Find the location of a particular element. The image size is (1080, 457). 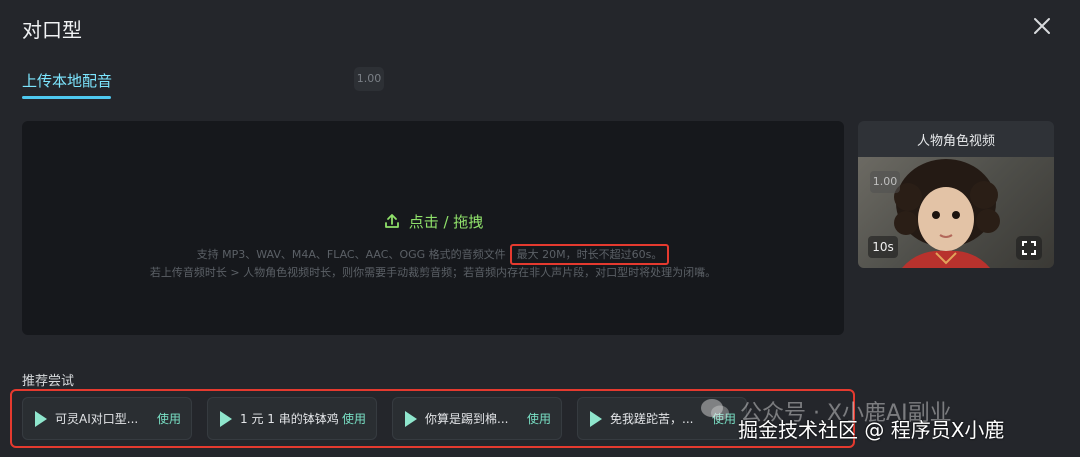

video-version-badge: 1.00 is located at coordinates (885, 182).